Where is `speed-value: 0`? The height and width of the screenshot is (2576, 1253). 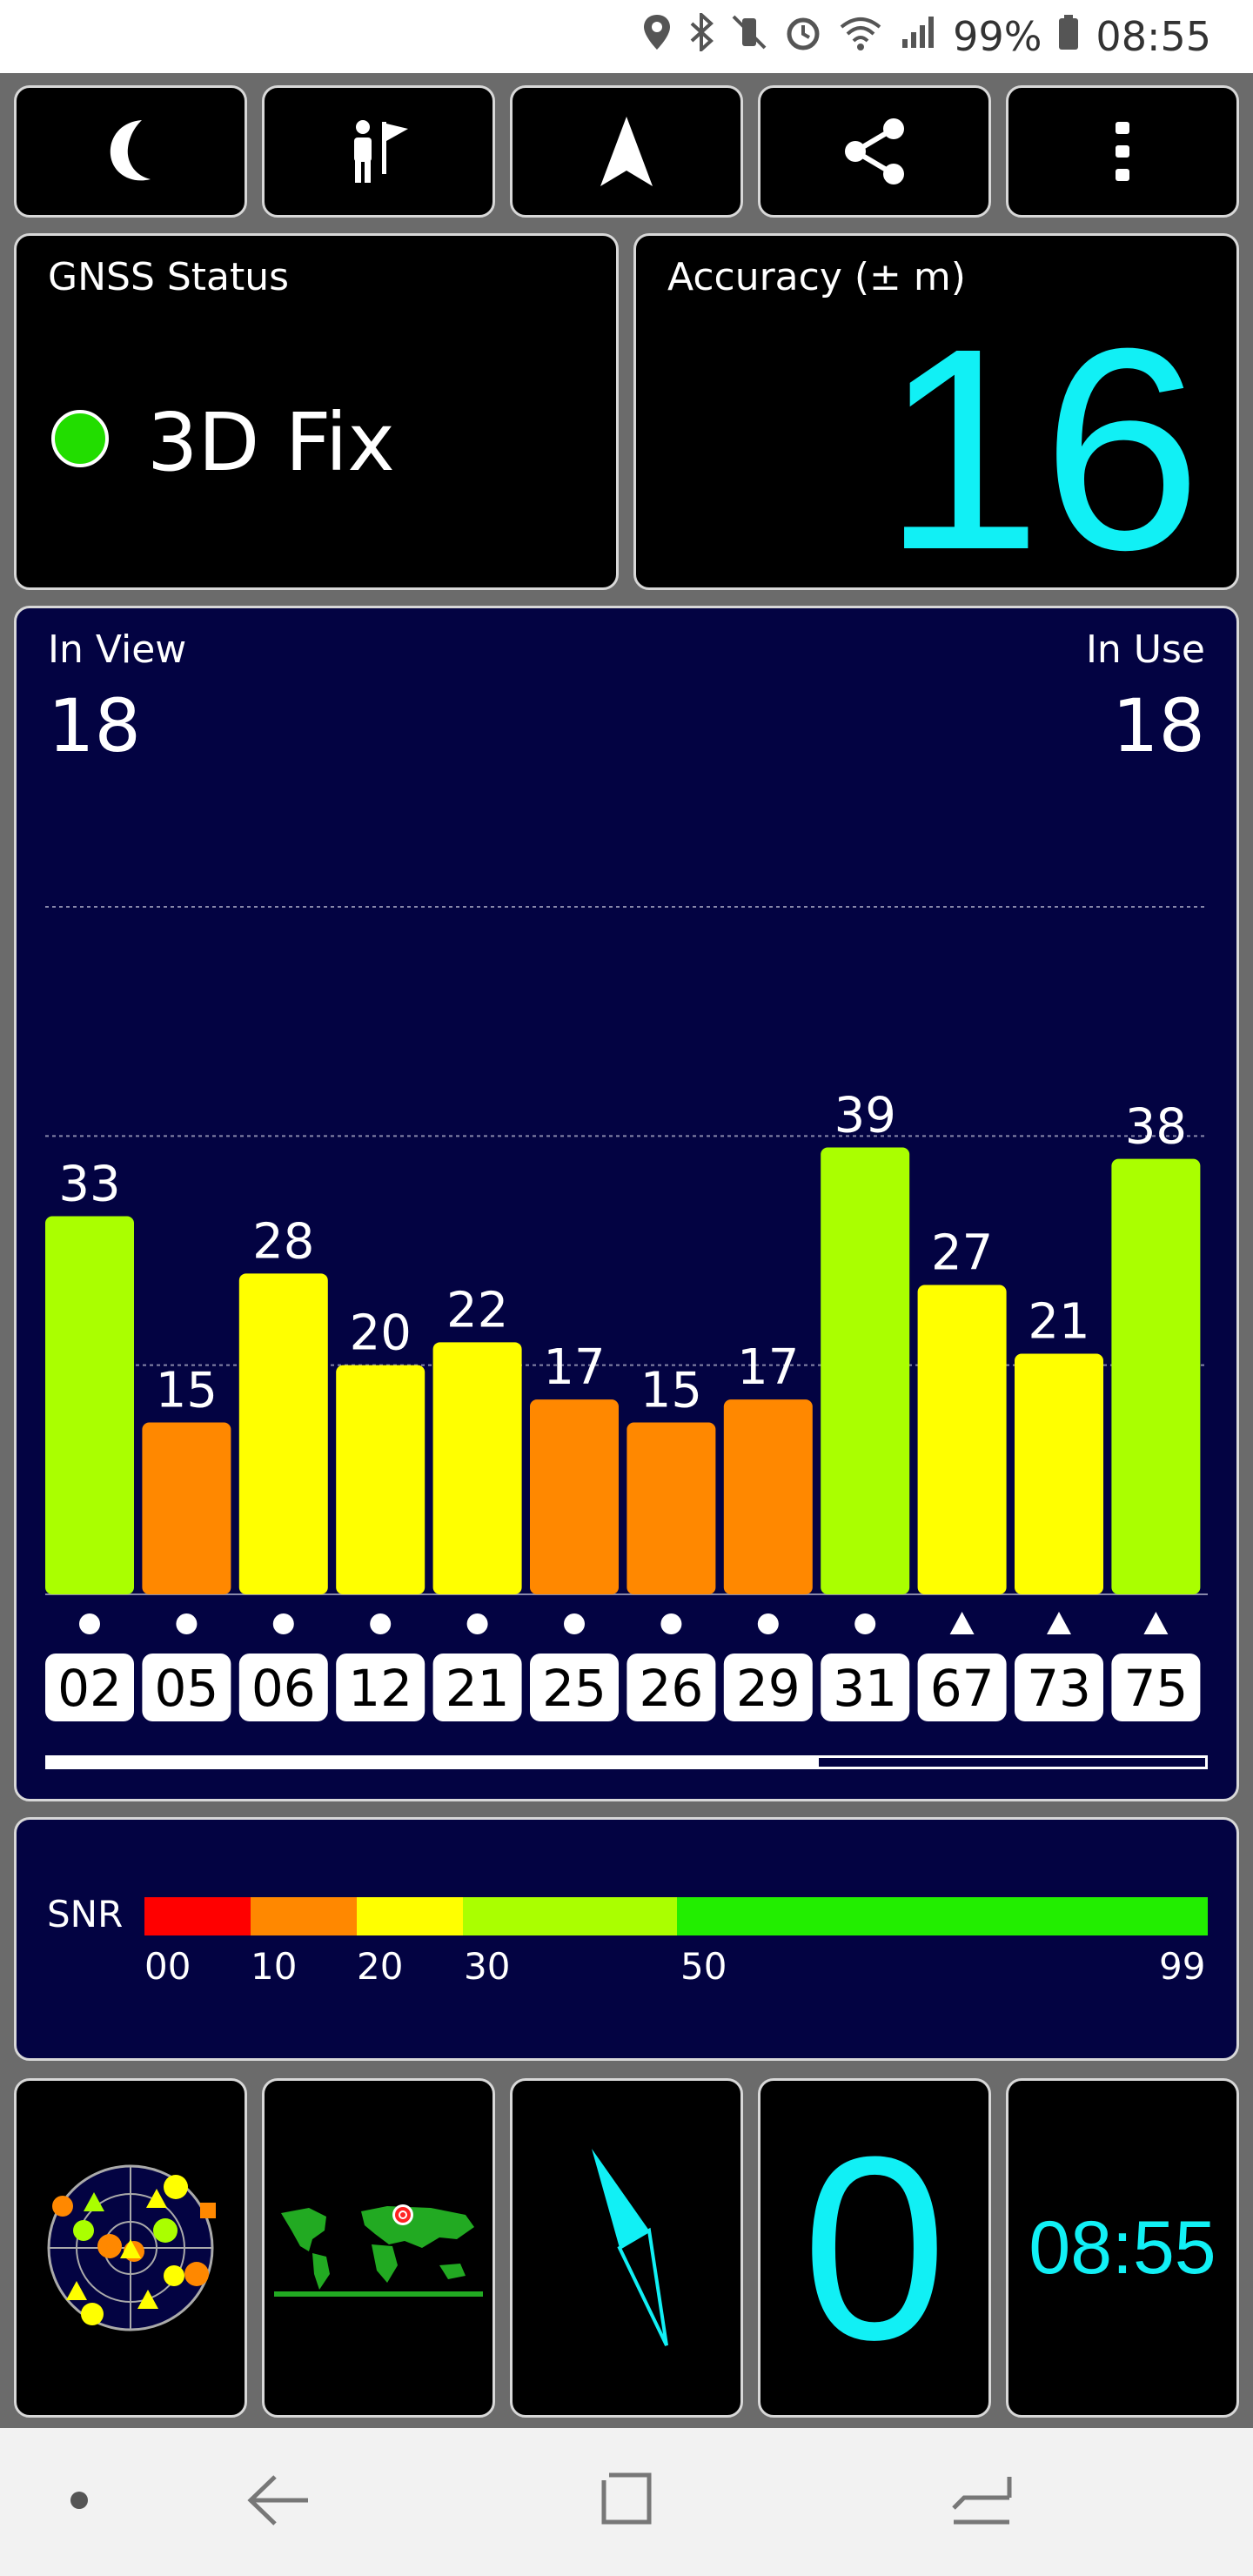
speed-value: 0 is located at coordinates (874, 2248).